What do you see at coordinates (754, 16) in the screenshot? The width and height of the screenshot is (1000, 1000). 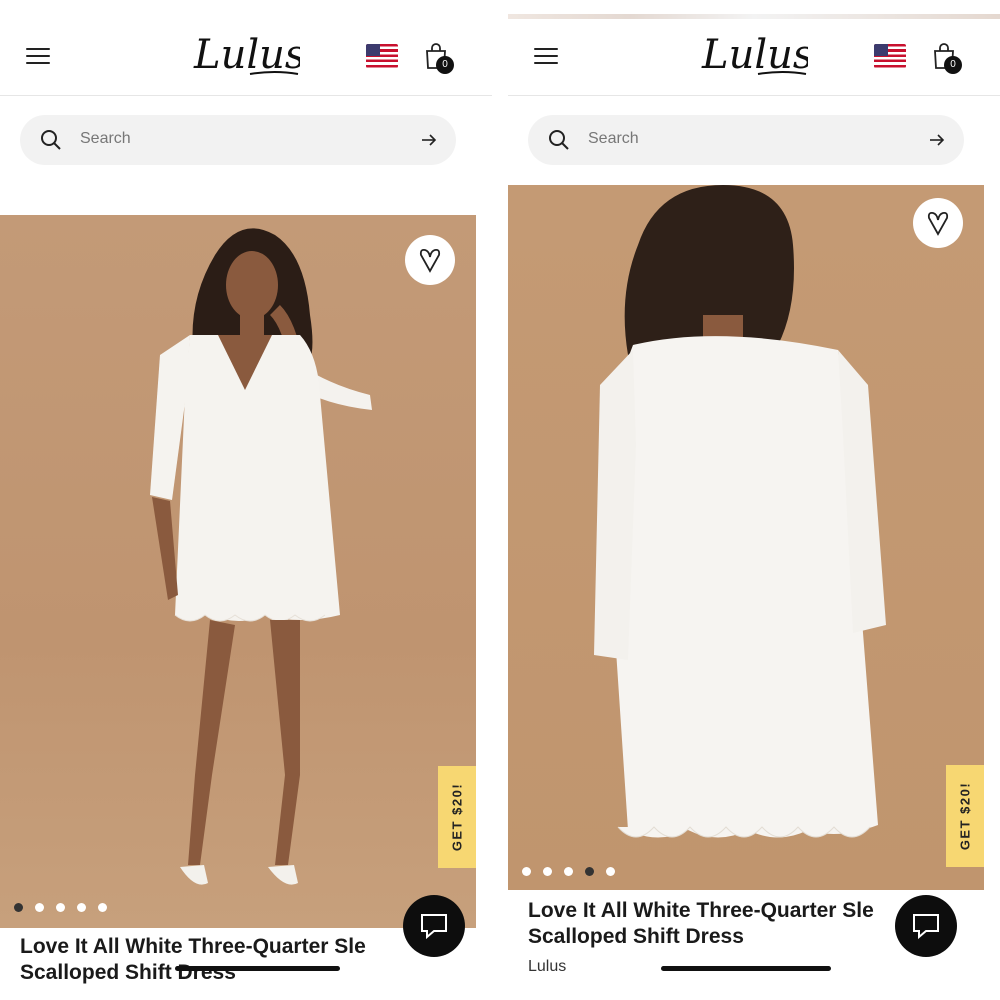 I see `scrolled-image-strip` at bounding box center [754, 16].